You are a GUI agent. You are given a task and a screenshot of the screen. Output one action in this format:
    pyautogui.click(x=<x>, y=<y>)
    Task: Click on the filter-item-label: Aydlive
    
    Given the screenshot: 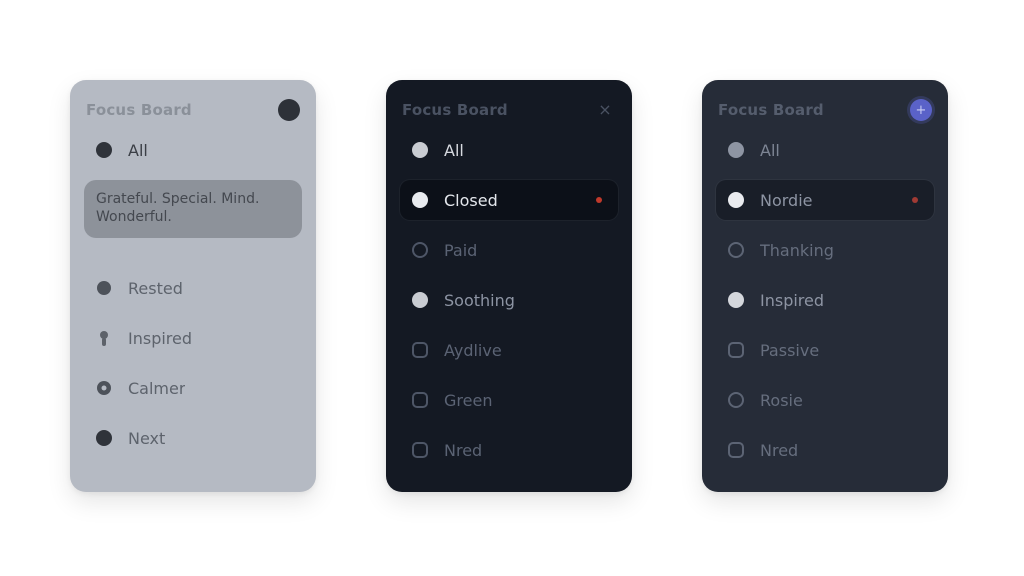 What is the action you would take?
    pyautogui.click(x=473, y=350)
    